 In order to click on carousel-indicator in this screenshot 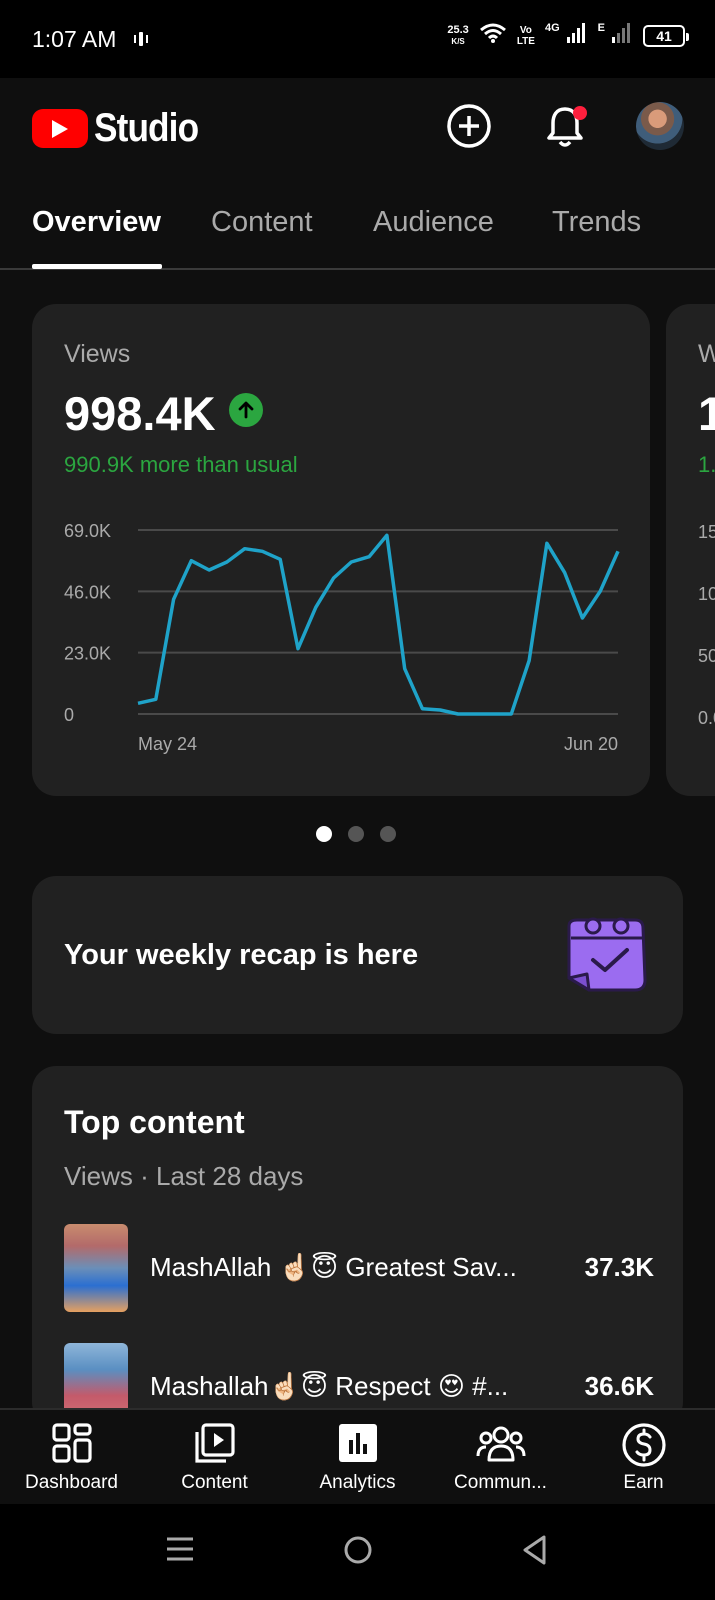, I will do `click(356, 834)`.